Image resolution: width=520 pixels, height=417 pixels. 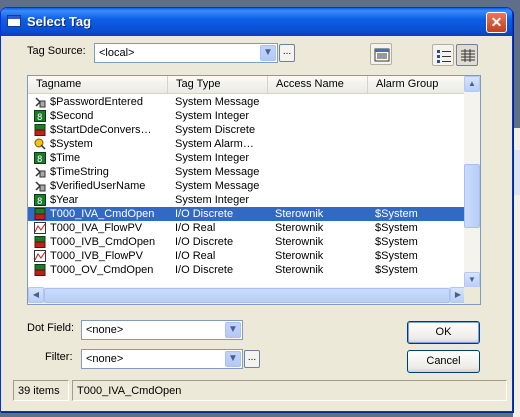 I want to click on tag-row: 8 $Time System Integer, so click(x=247, y=158).